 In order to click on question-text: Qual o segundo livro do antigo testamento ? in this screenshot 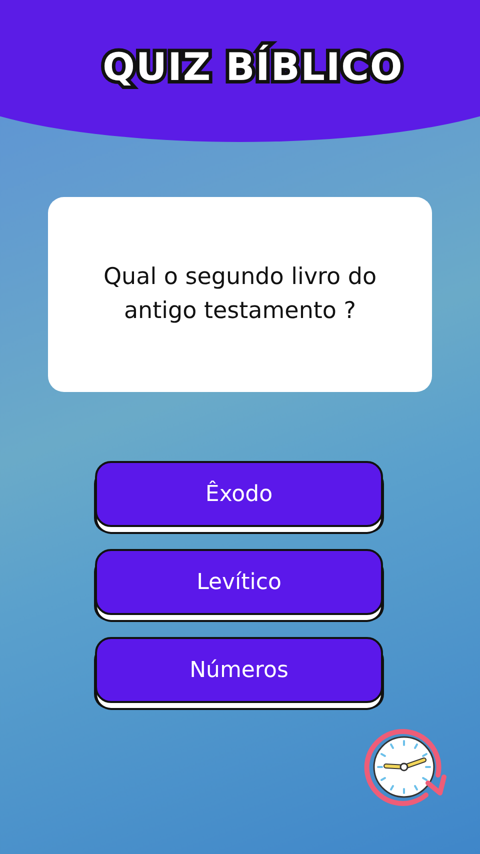, I will do `click(240, 294)`.